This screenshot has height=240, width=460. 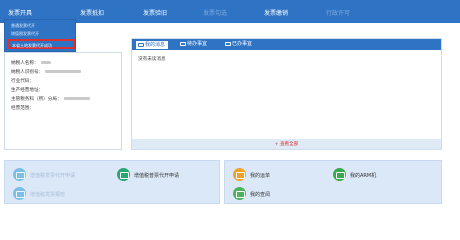 I want to click on info-row-tax-id: 纳税人识别号：, so click(x=46, y=72).